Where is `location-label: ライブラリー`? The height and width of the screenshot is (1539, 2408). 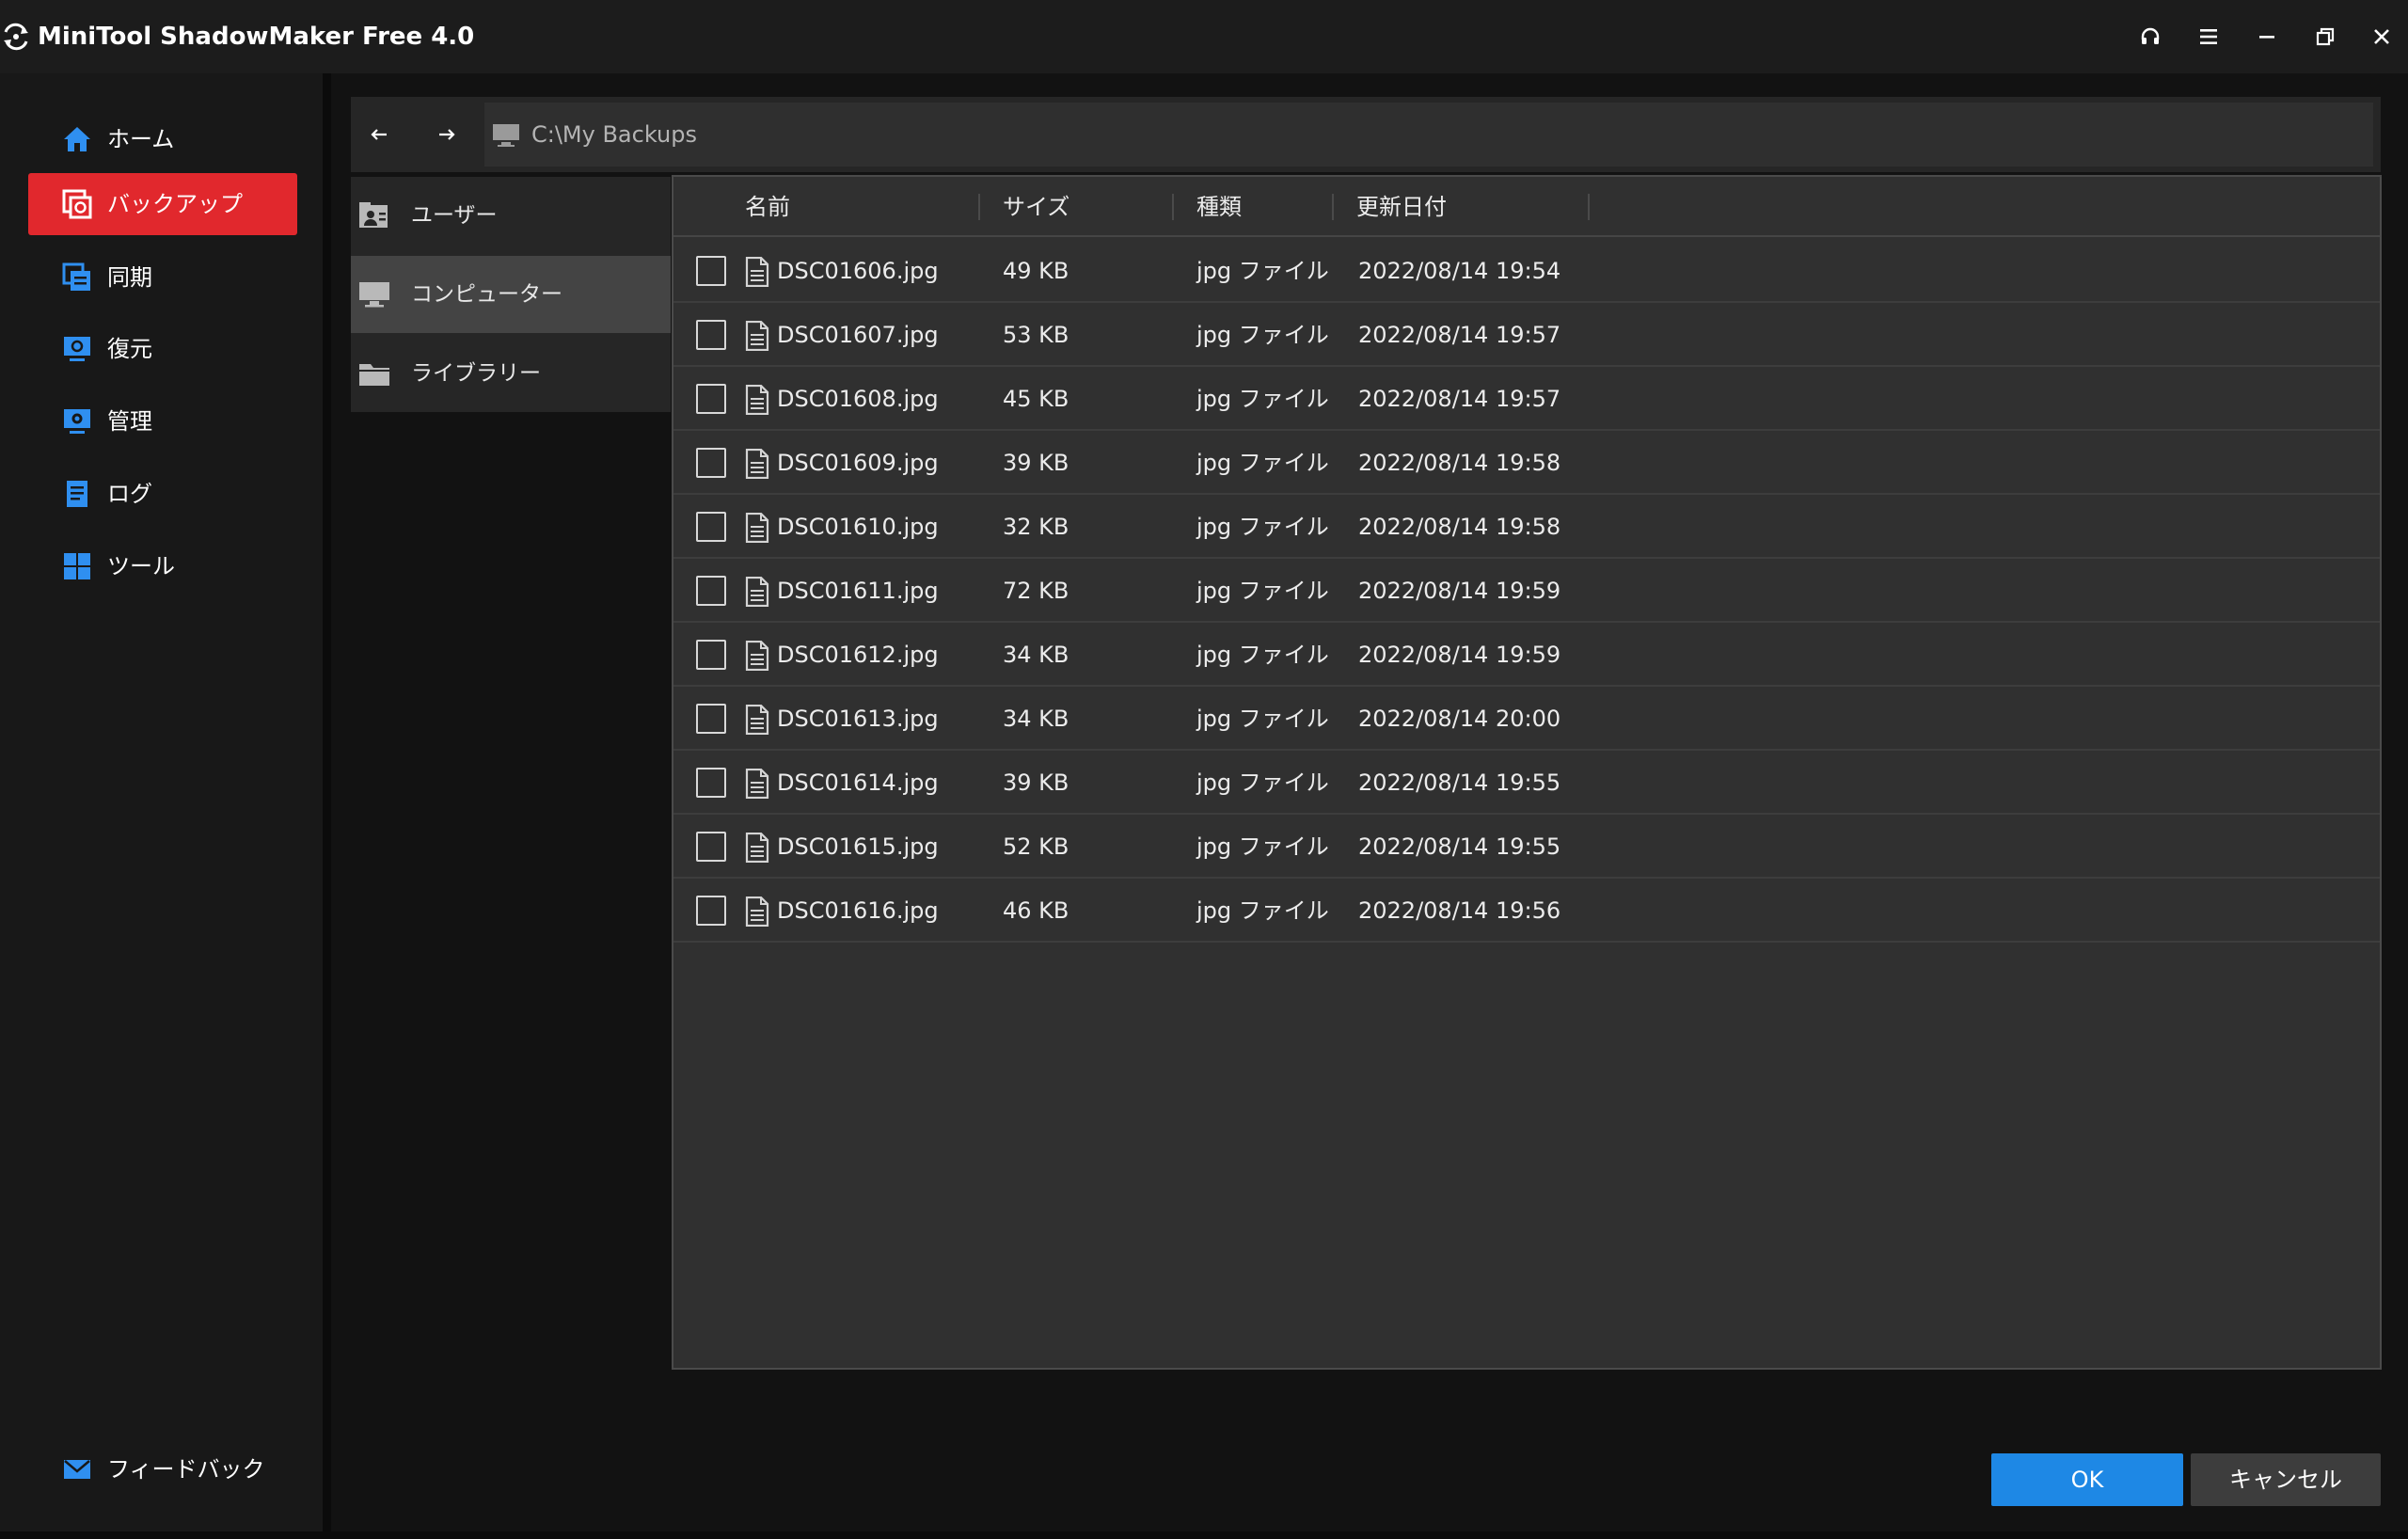
location-label: ライブラリー is located at coordinates (476, 373).